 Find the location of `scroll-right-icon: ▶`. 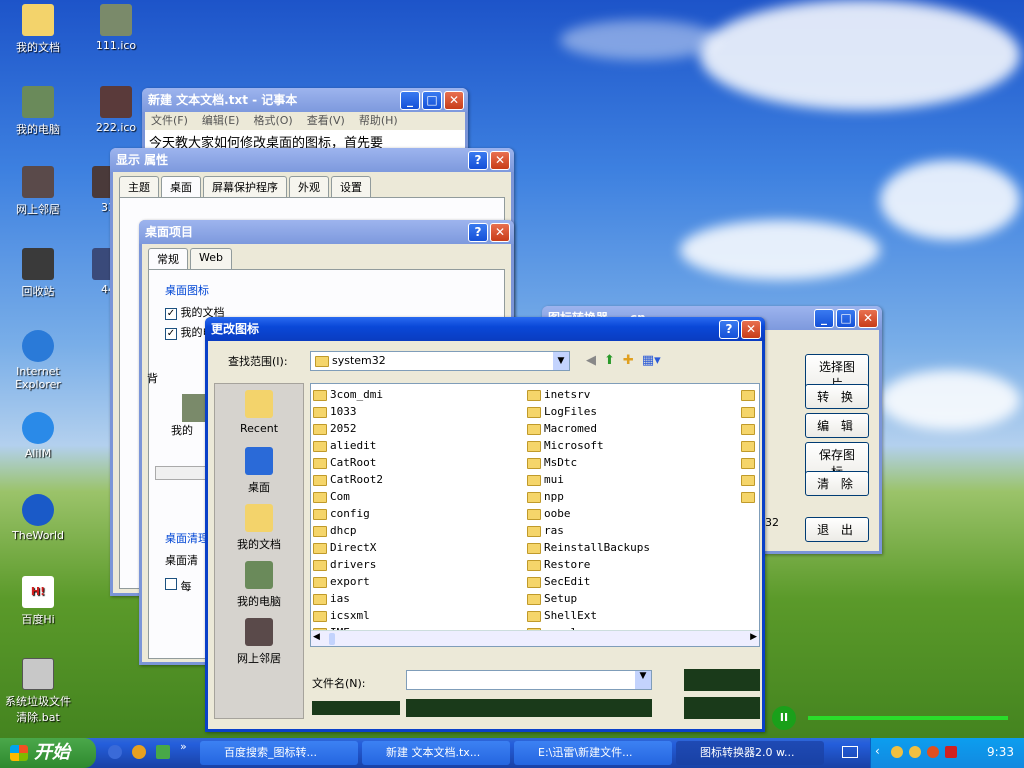

scroll-right-icon: ▶ is located at coordinates (753, 637).